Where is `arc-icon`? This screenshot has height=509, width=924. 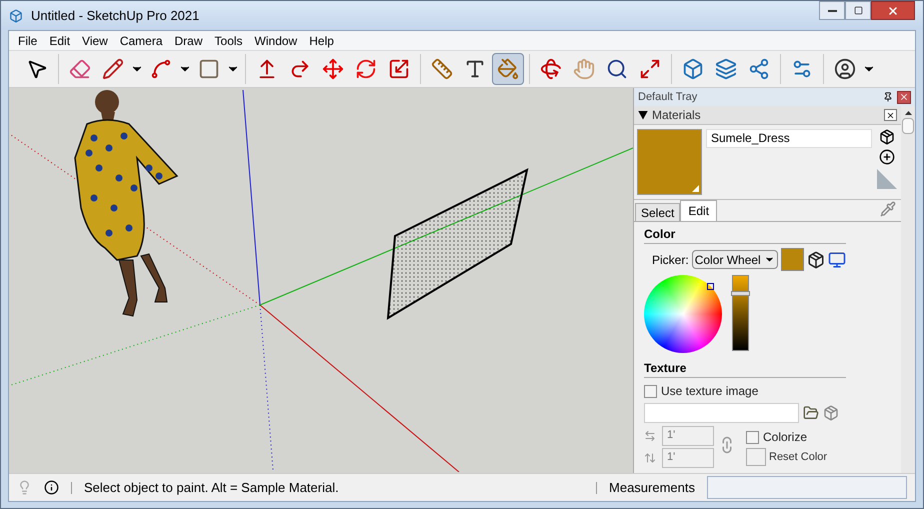
arc-icon is located at coordinates (161, 69).